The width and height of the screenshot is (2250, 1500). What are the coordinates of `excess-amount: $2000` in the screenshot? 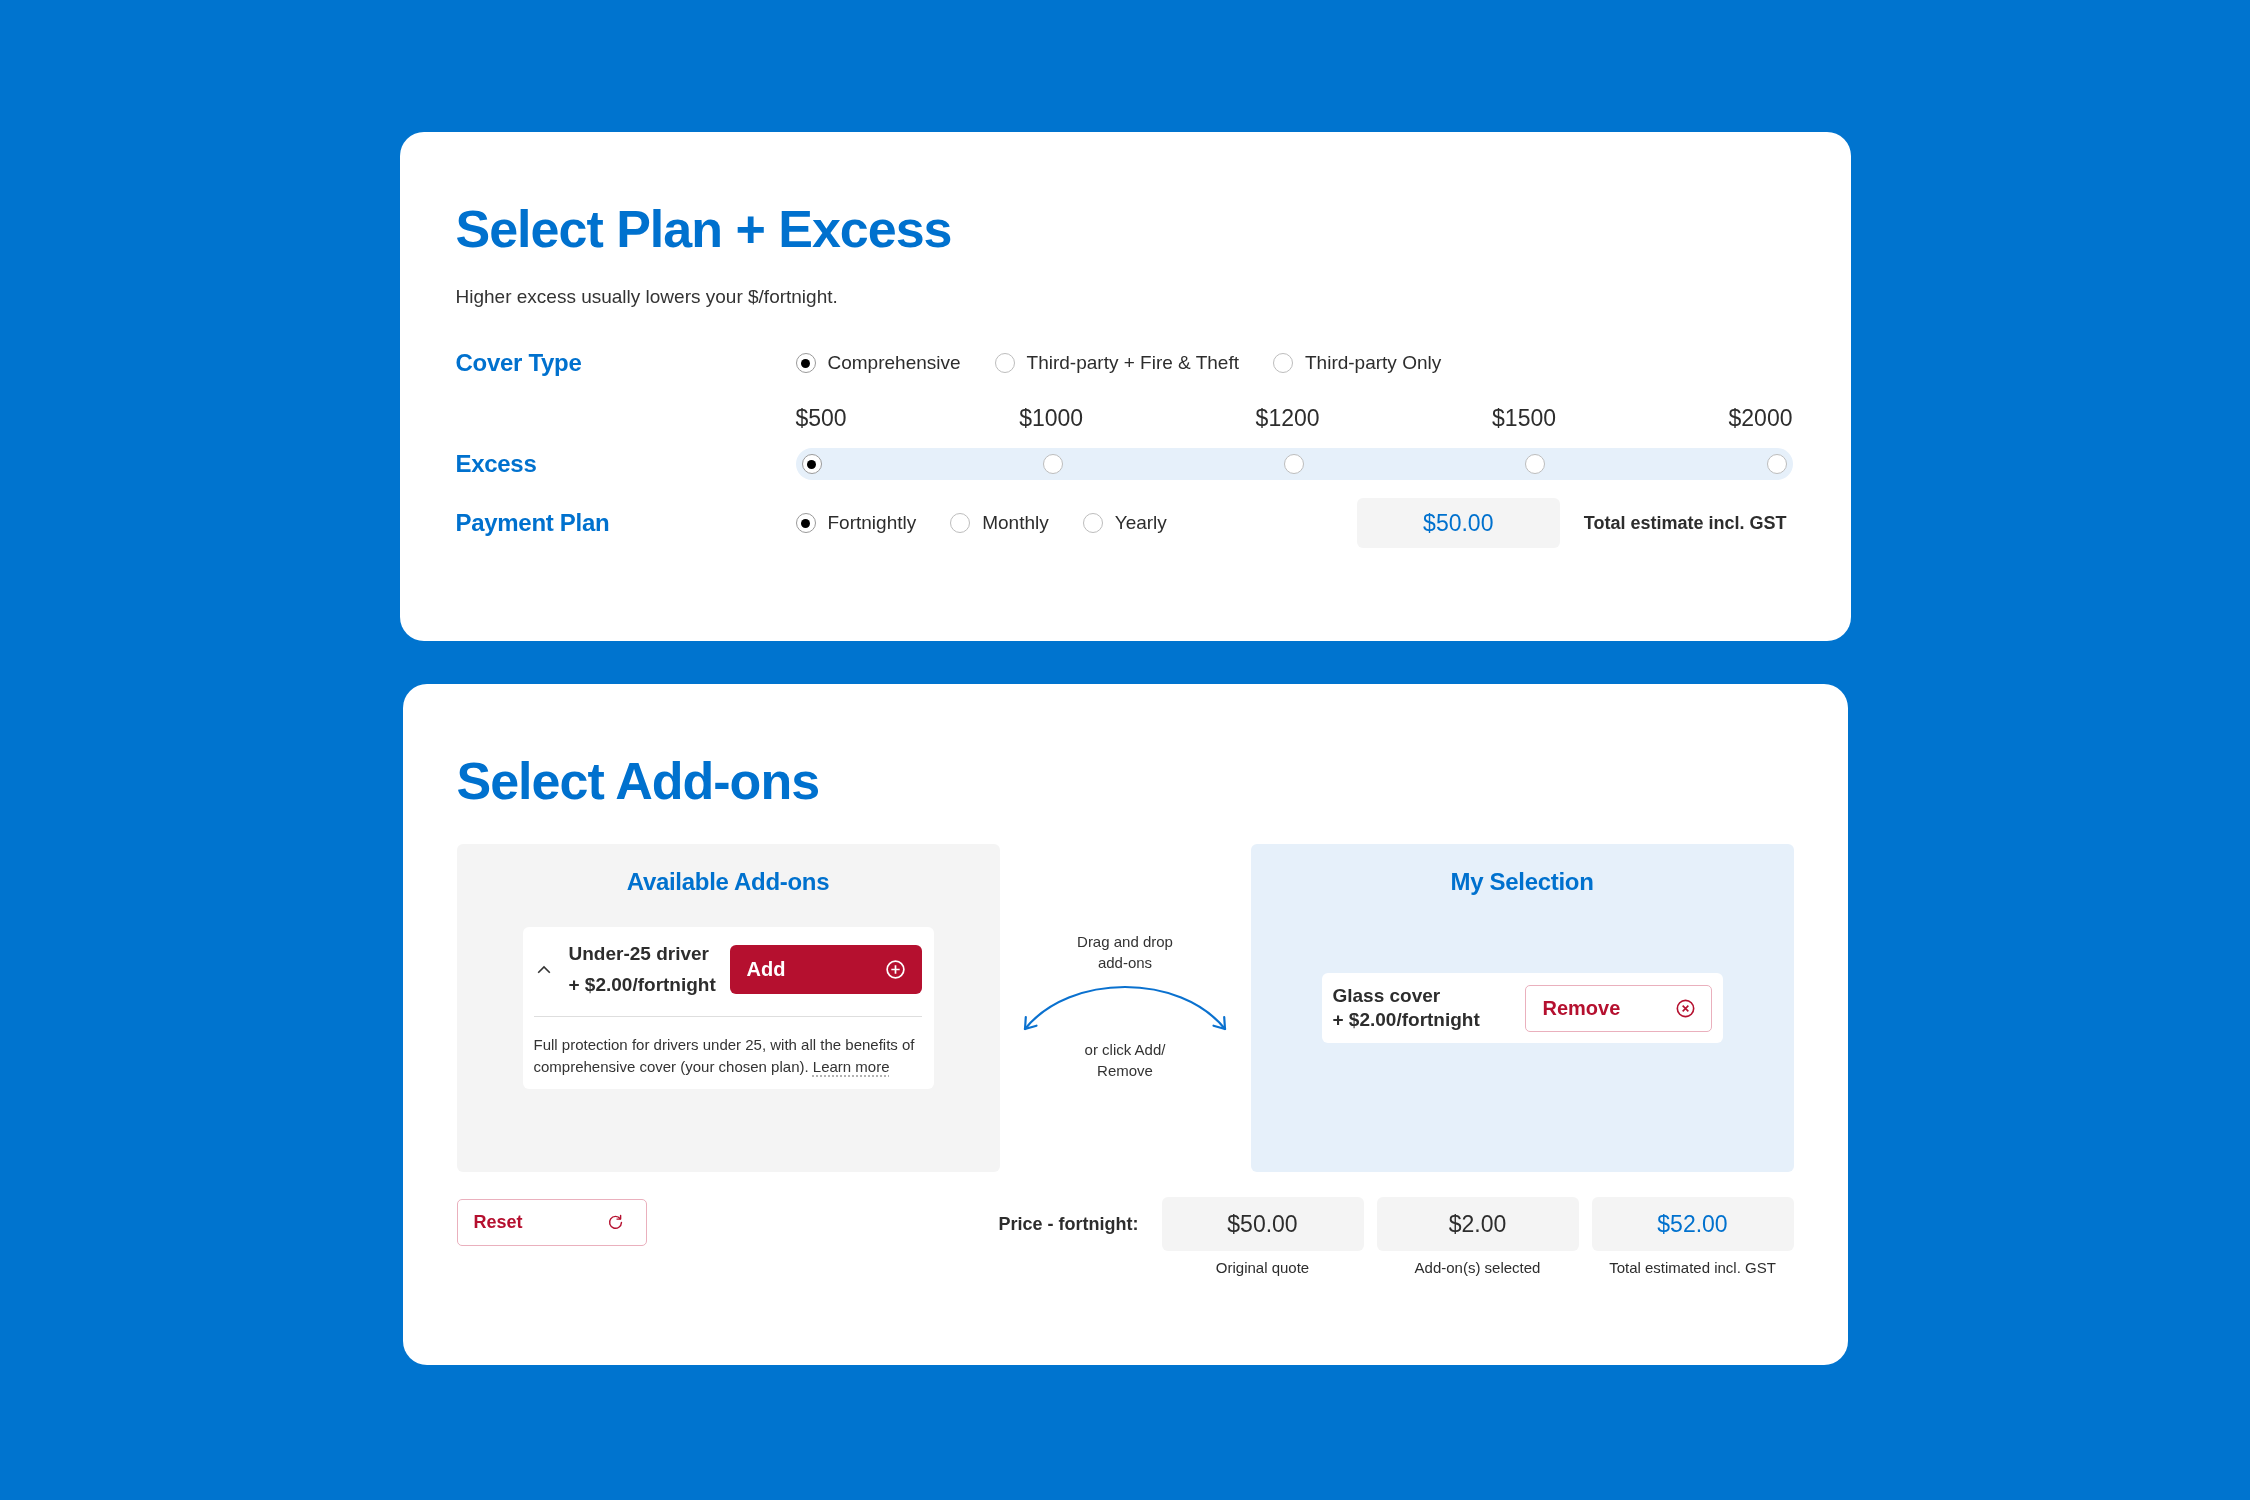 It's located at (1760, 418).